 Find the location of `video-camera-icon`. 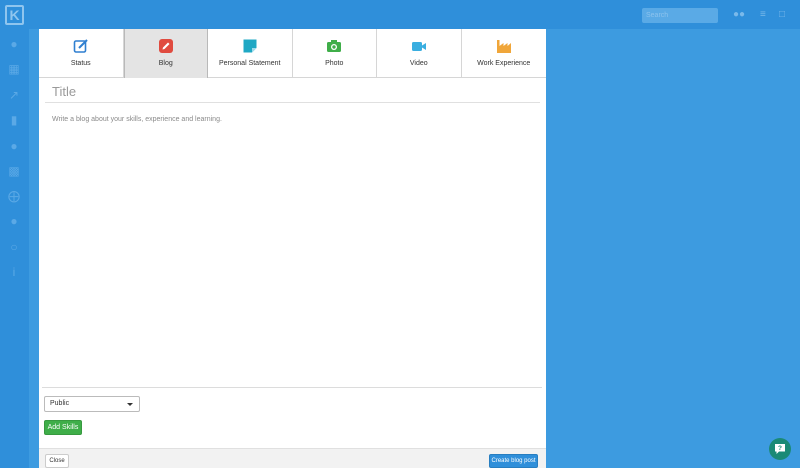

video-camera-icon is located at coordinates (418, 46).